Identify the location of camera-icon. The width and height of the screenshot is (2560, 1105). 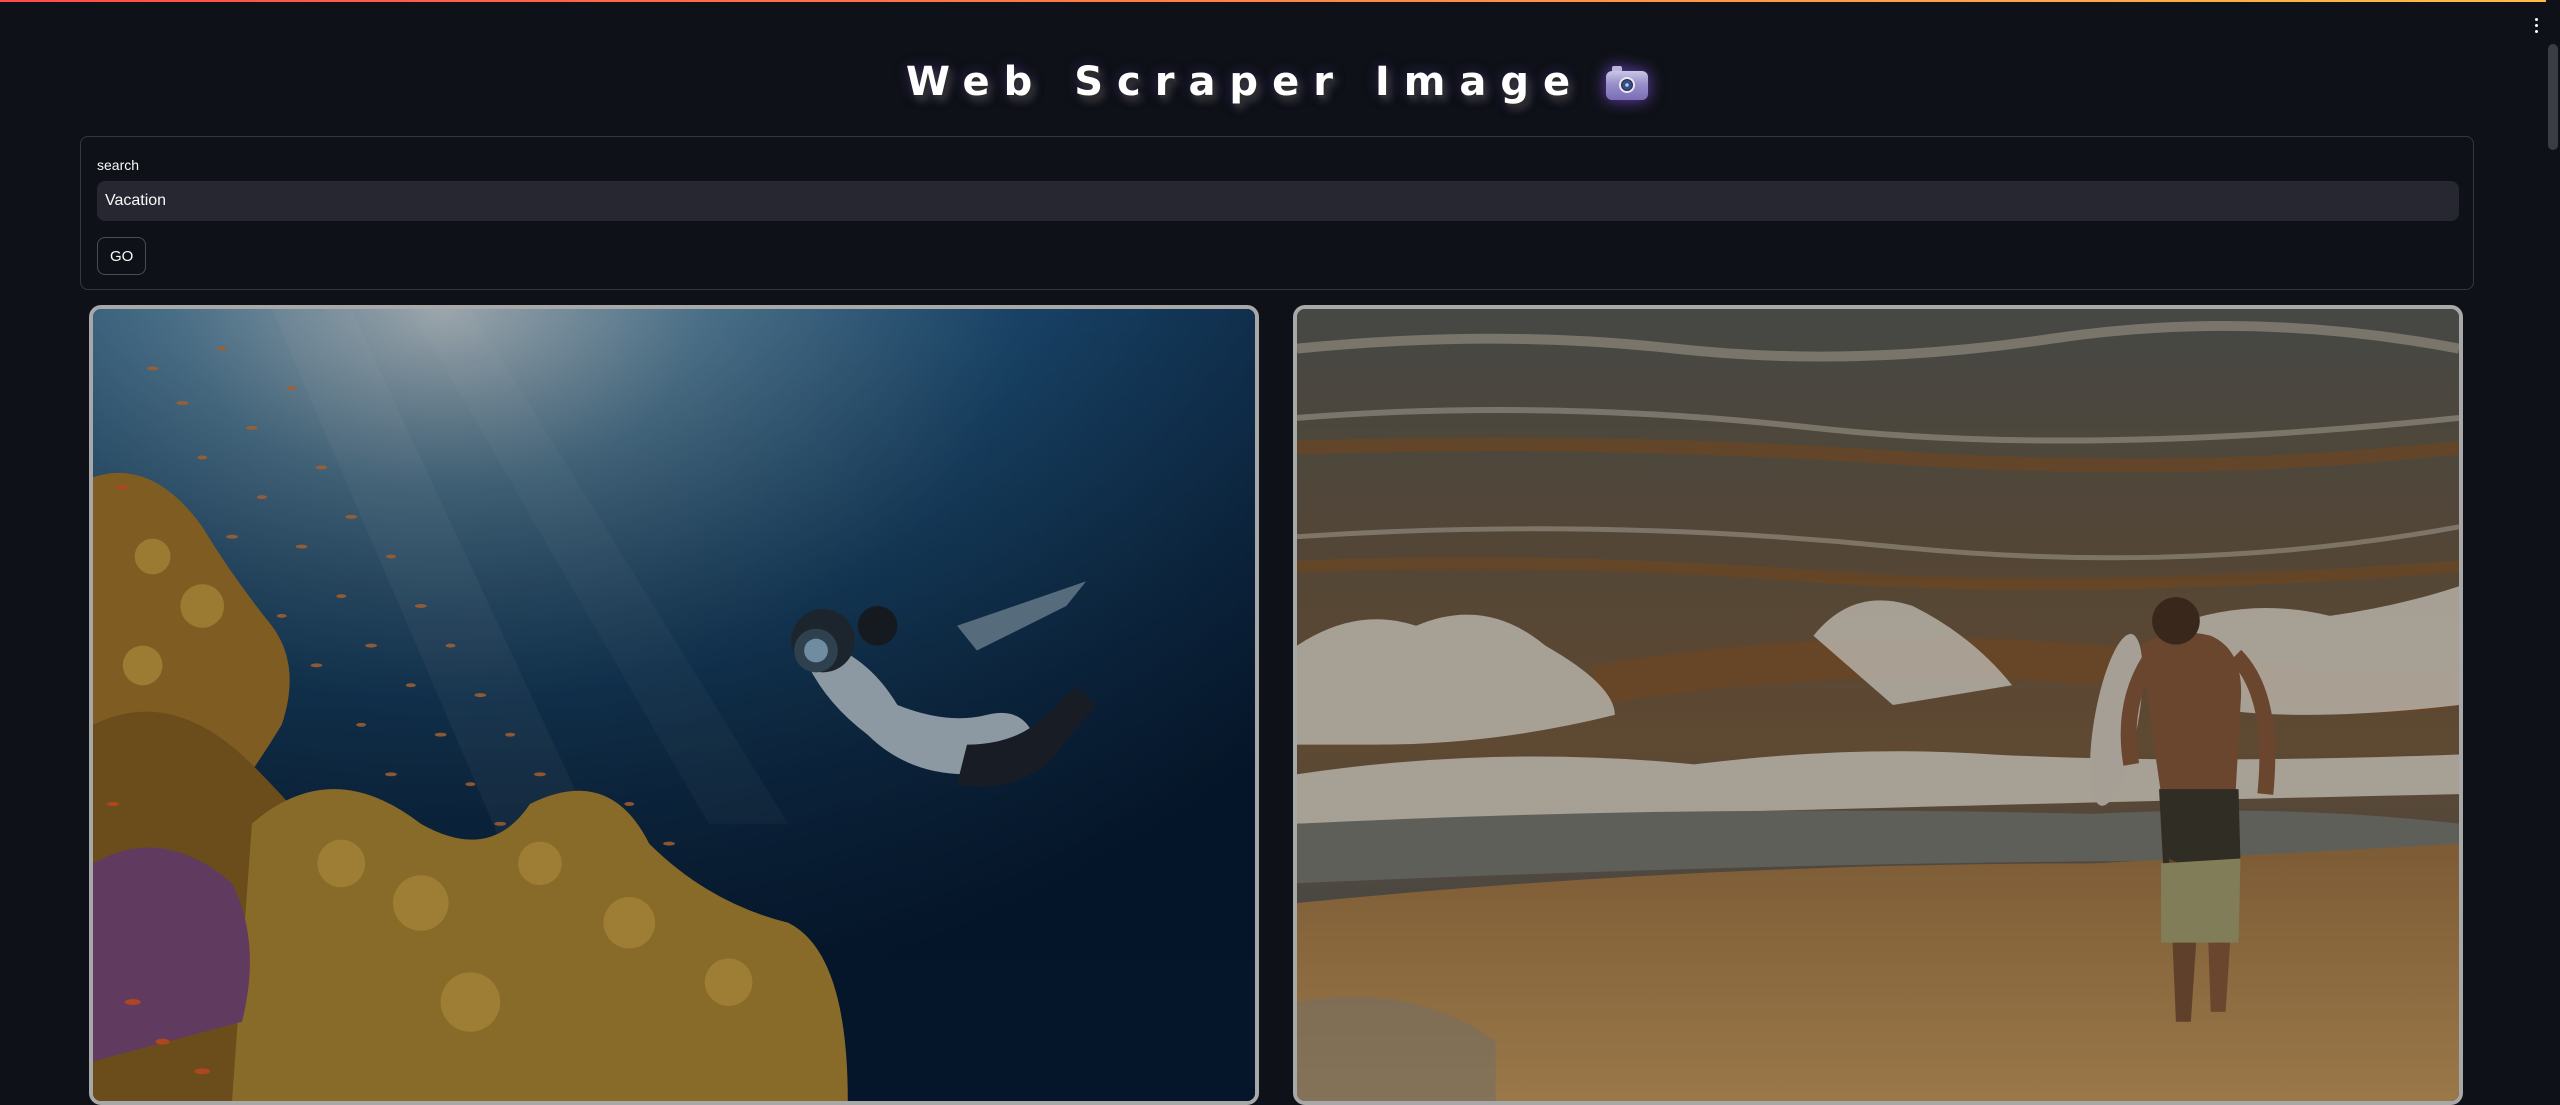
(1627, 82).